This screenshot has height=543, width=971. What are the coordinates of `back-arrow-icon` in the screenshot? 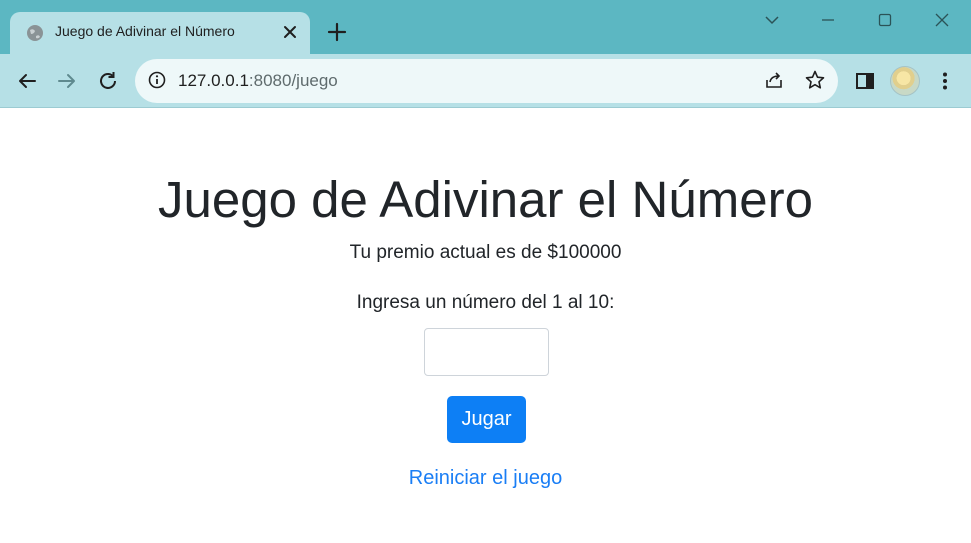 It's located at (27, 81).